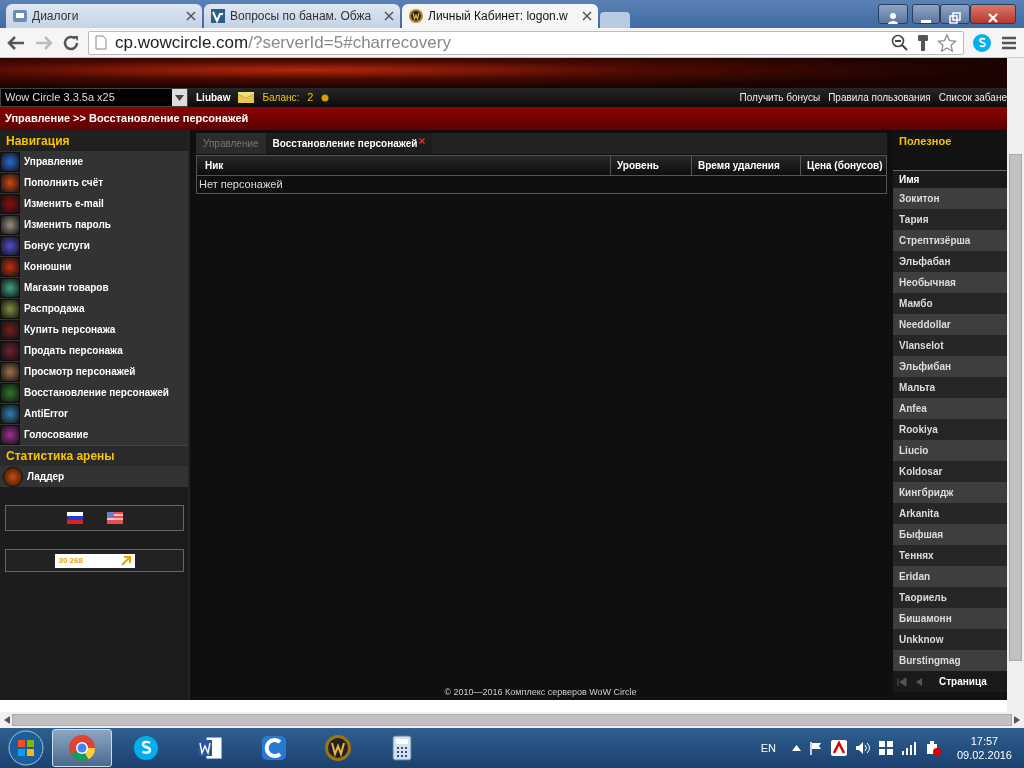 This screenshot has height=768, width=1024. Describe the element at coordinates (650, 165) in the screenshot. I see `column-header: Уровень` at that location.